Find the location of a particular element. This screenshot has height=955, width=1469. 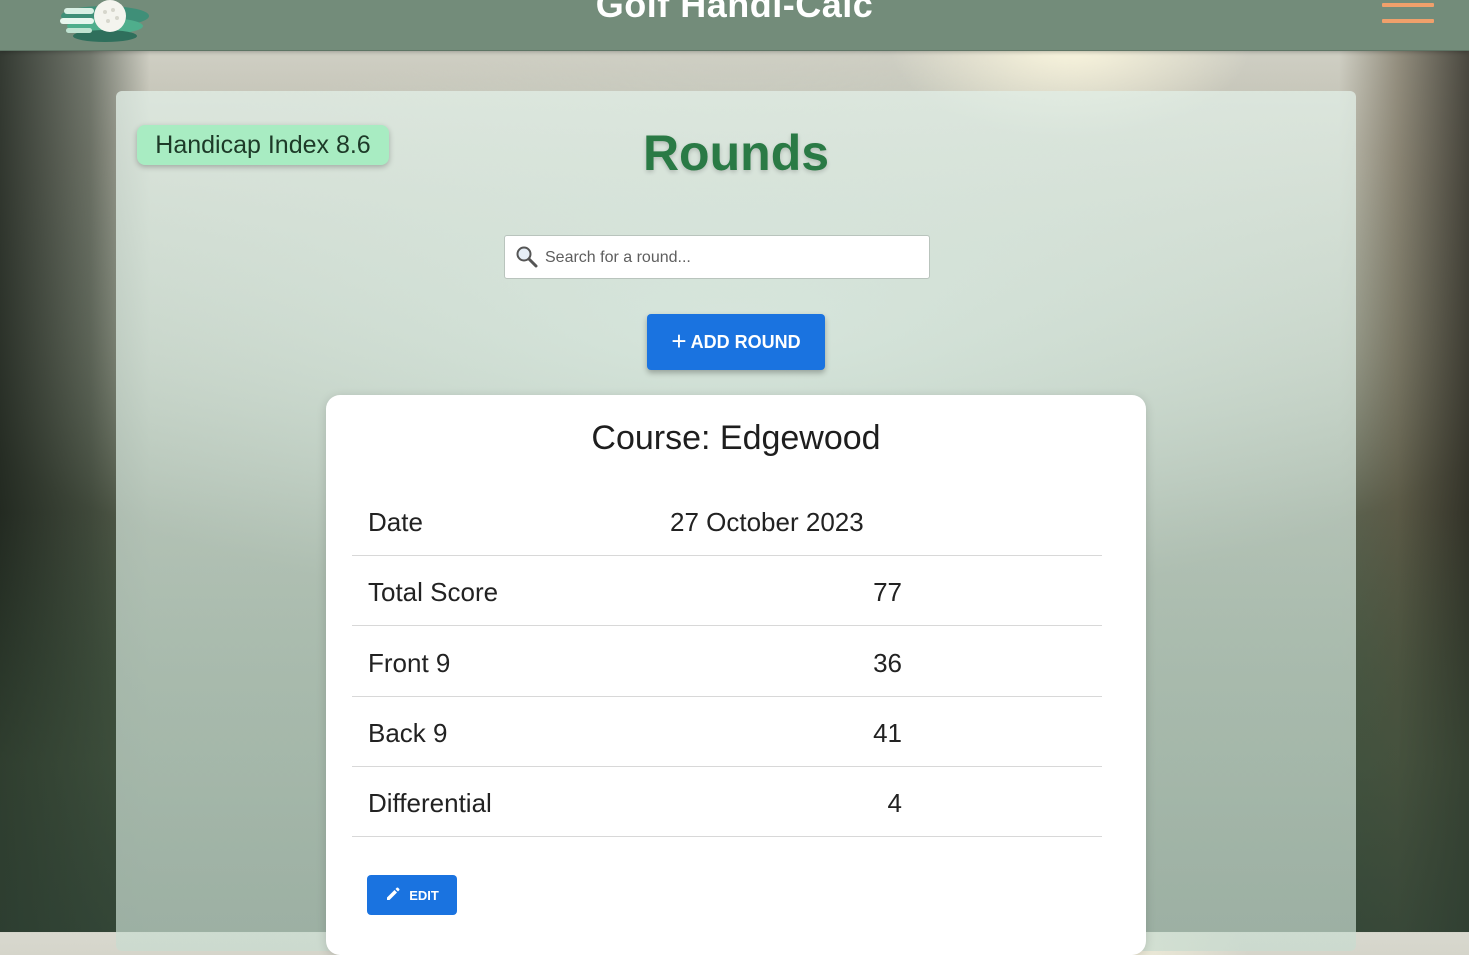

row-value: 36 is located at coordinates (887, 663).